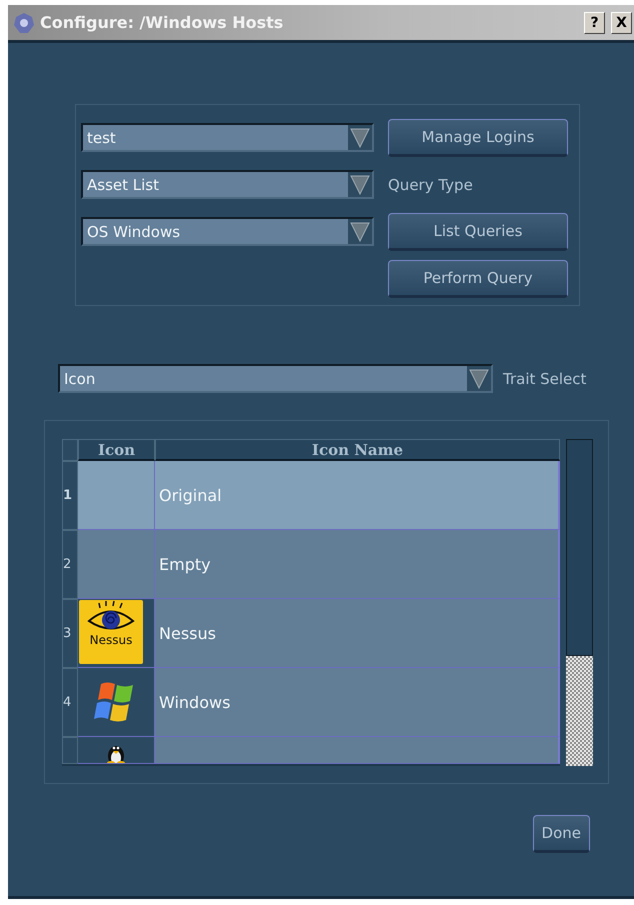 This screenshot has width=634, height=905. What do you see at coordinates (579, 602) in the screenshot?
I see `scrollbar` at bounding box center [579, 602].